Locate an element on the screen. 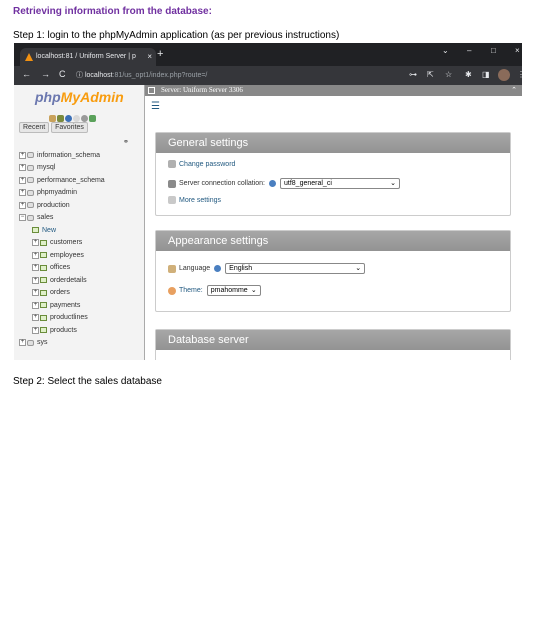 The height and width of the screenshot is (642, 535). language-select: English ⌄ is located at coordinates (295, 268).